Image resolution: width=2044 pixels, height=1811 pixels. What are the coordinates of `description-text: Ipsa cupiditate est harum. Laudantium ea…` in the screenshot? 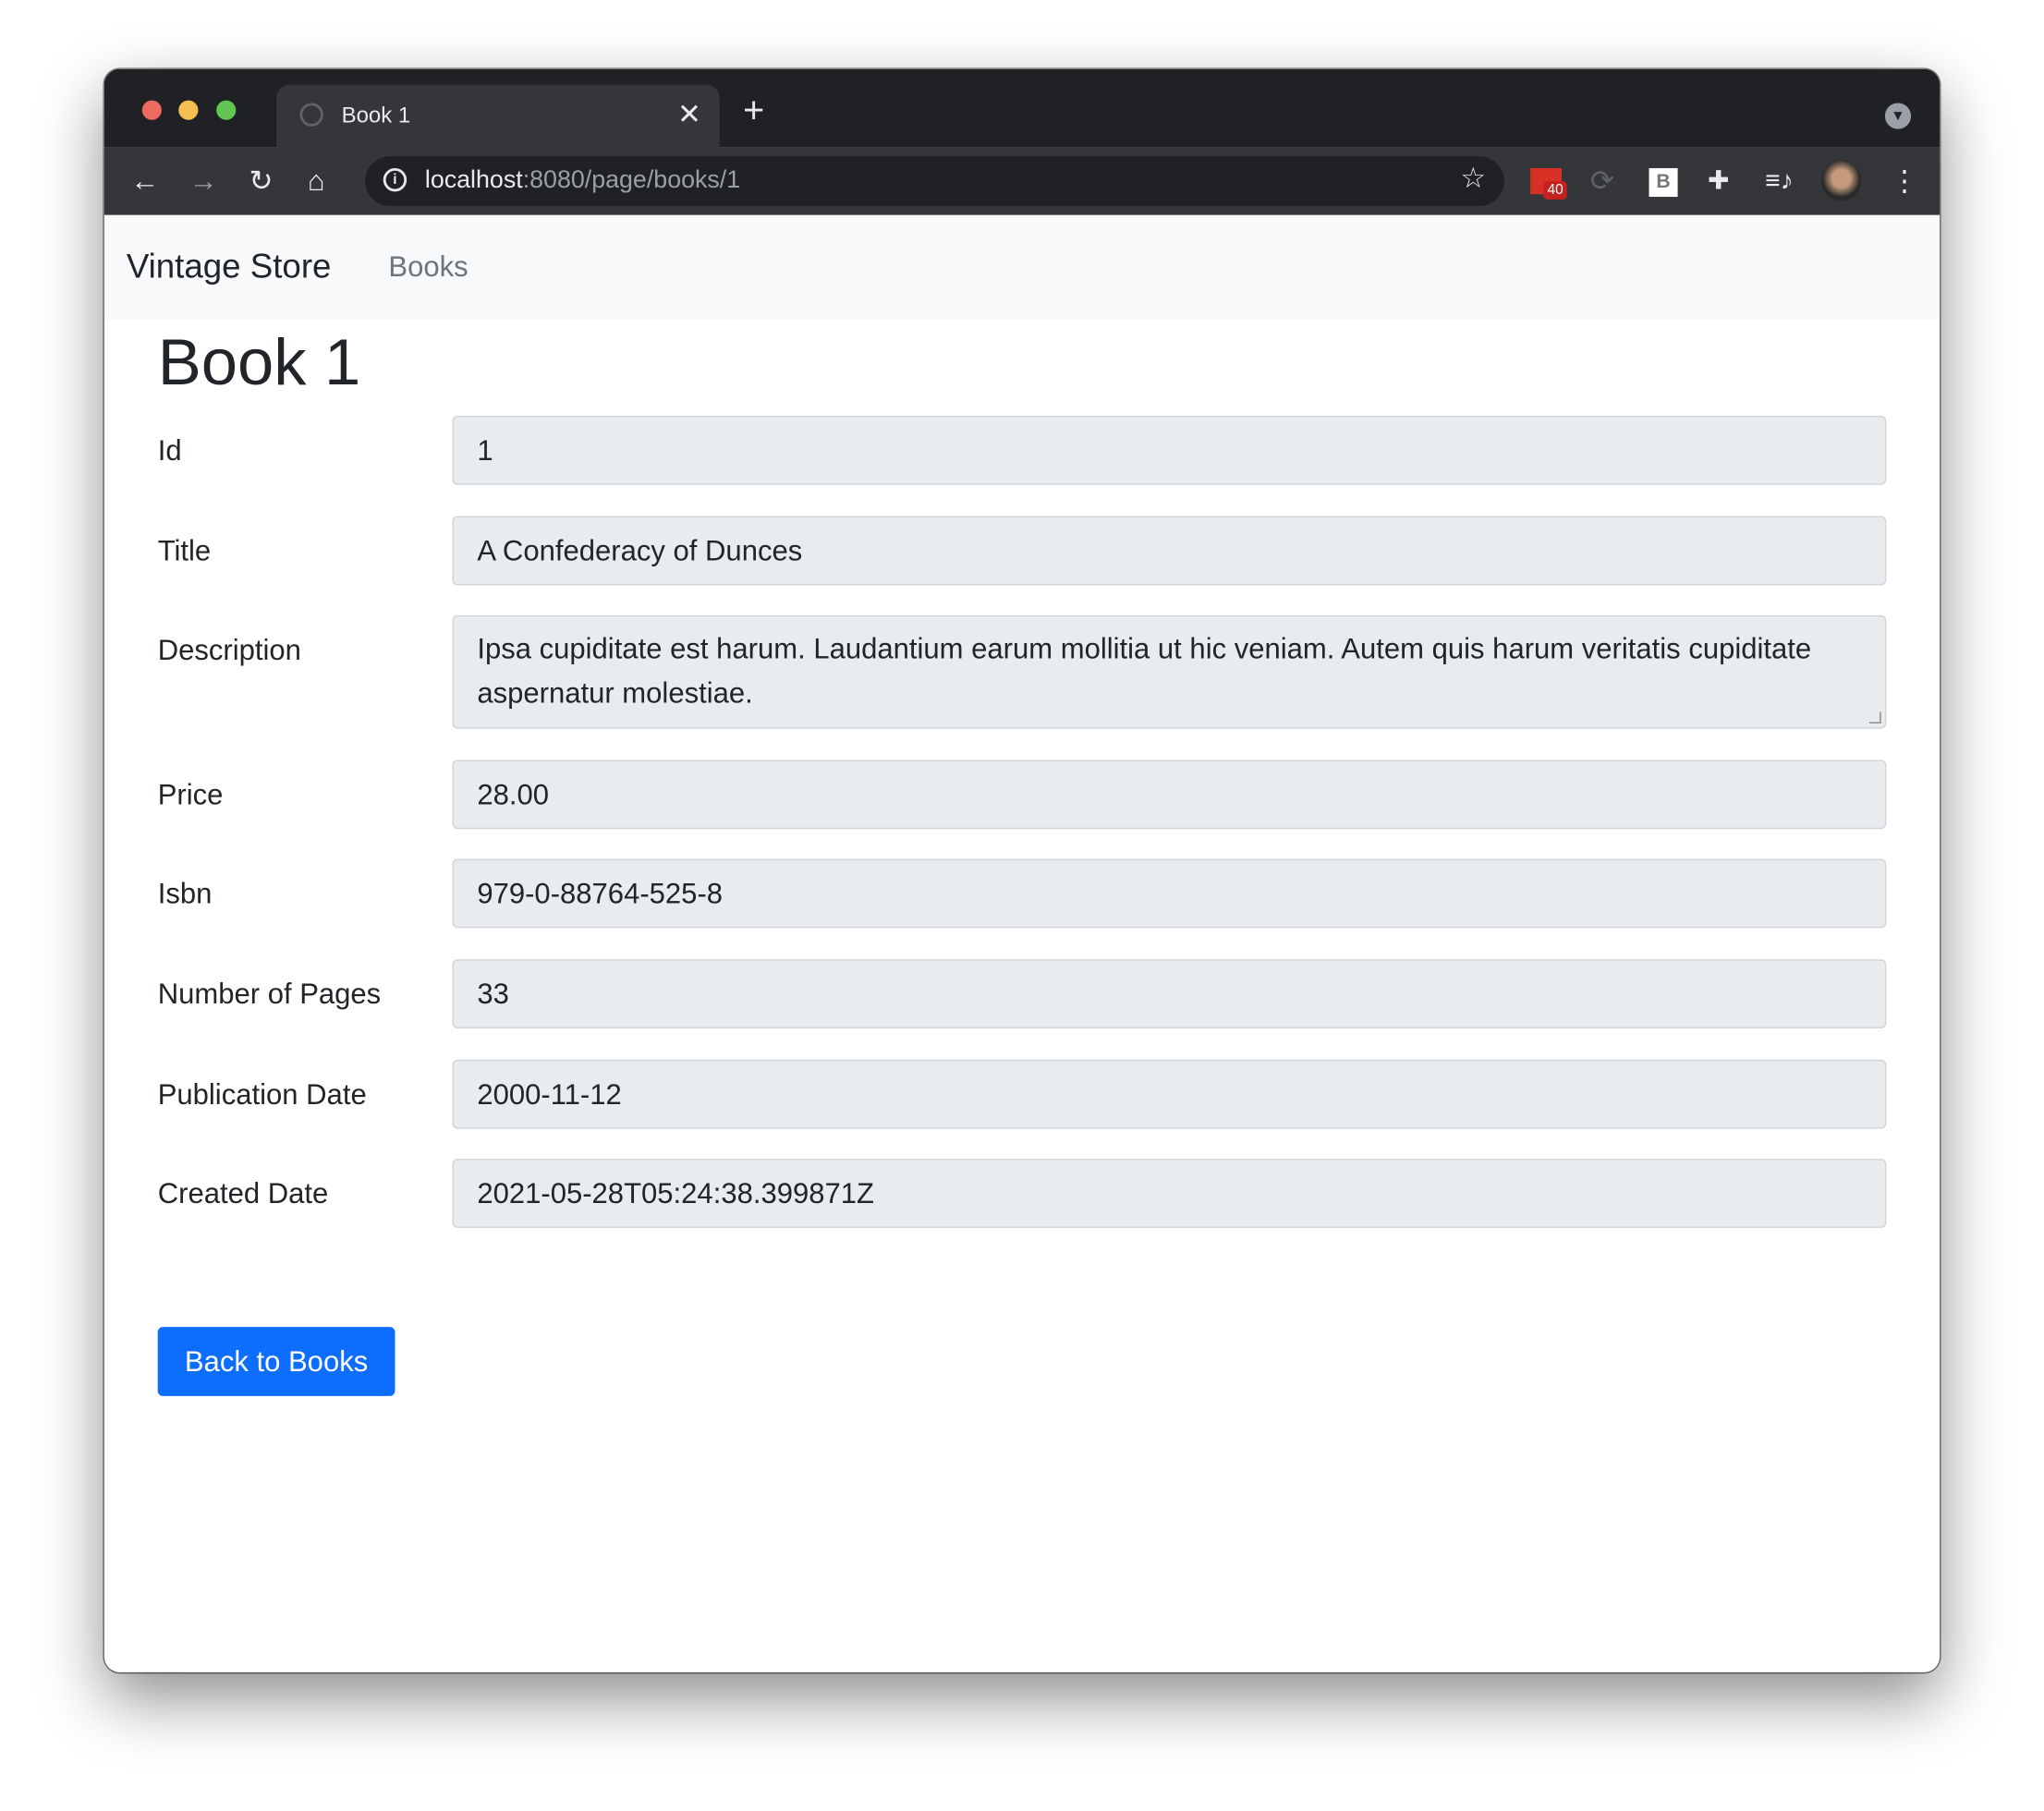 It's located at (1145, 671).